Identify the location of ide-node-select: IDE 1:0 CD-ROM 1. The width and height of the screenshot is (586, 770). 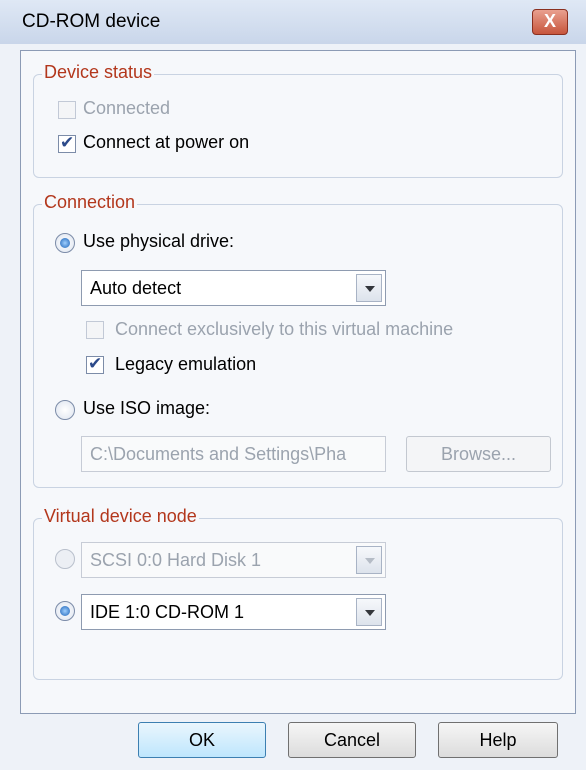
(233, 612).